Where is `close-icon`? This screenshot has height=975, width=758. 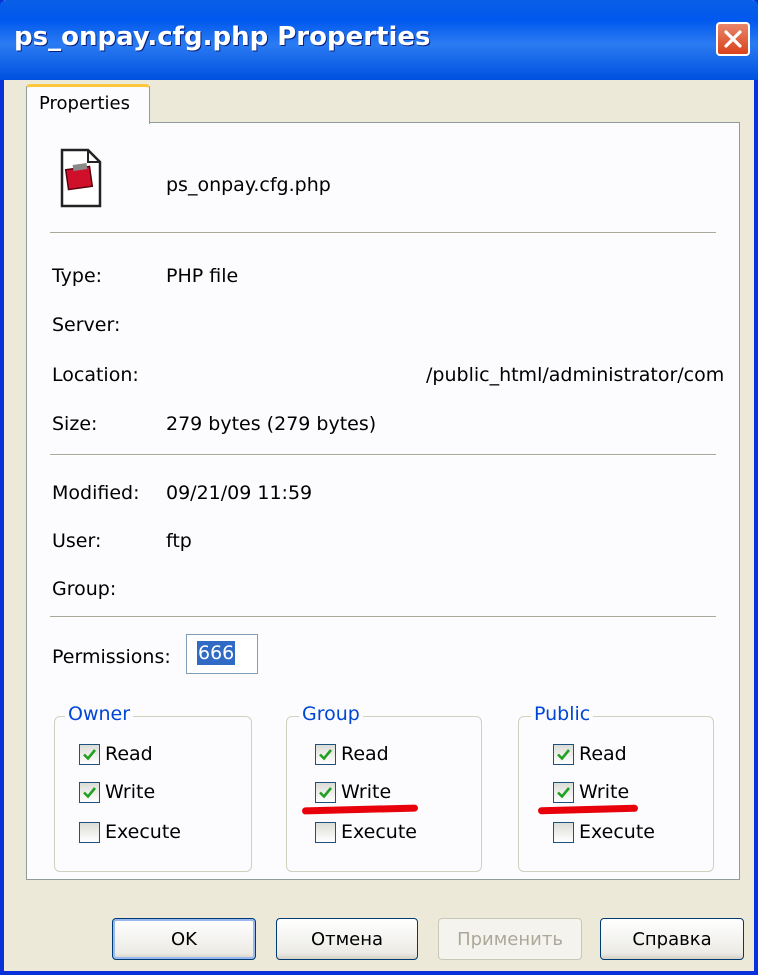
close-icon is located at coordinates (733, 39).